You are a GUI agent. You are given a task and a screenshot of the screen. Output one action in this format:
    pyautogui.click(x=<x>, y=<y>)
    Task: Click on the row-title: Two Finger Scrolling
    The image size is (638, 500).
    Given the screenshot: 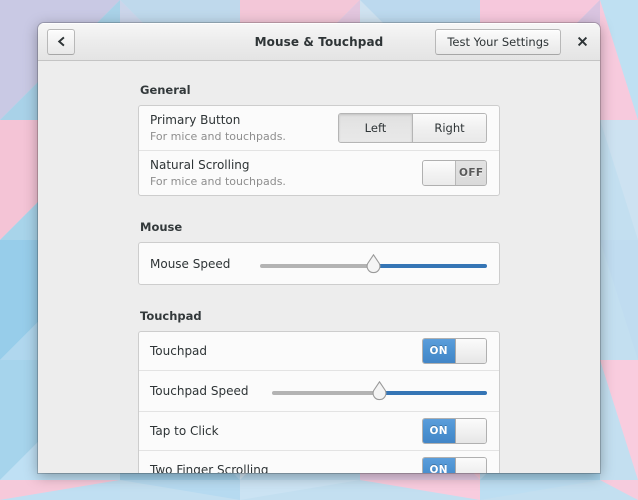 What is the action you would take?
    pyautogui.click(x=209, y=468)
    